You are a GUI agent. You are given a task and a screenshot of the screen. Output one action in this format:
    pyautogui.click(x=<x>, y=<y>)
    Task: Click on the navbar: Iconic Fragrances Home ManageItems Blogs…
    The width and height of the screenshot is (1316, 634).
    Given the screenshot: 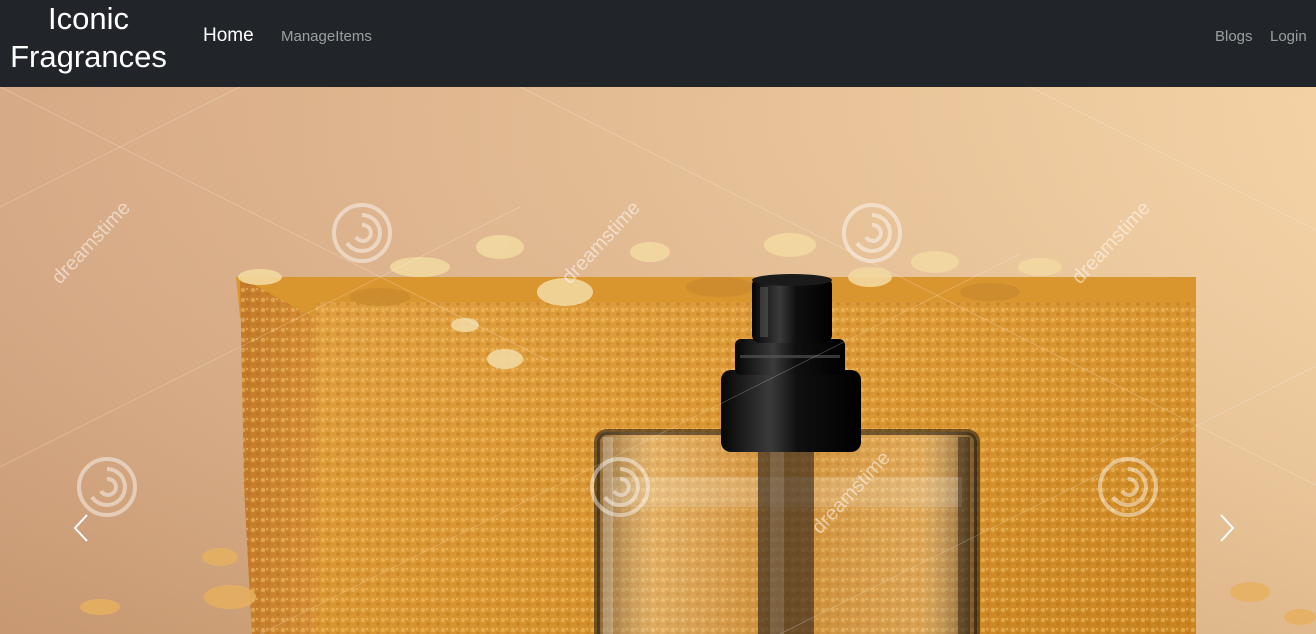 What is the action you would take?
    pyautogui.click(x=658, y=43)
    